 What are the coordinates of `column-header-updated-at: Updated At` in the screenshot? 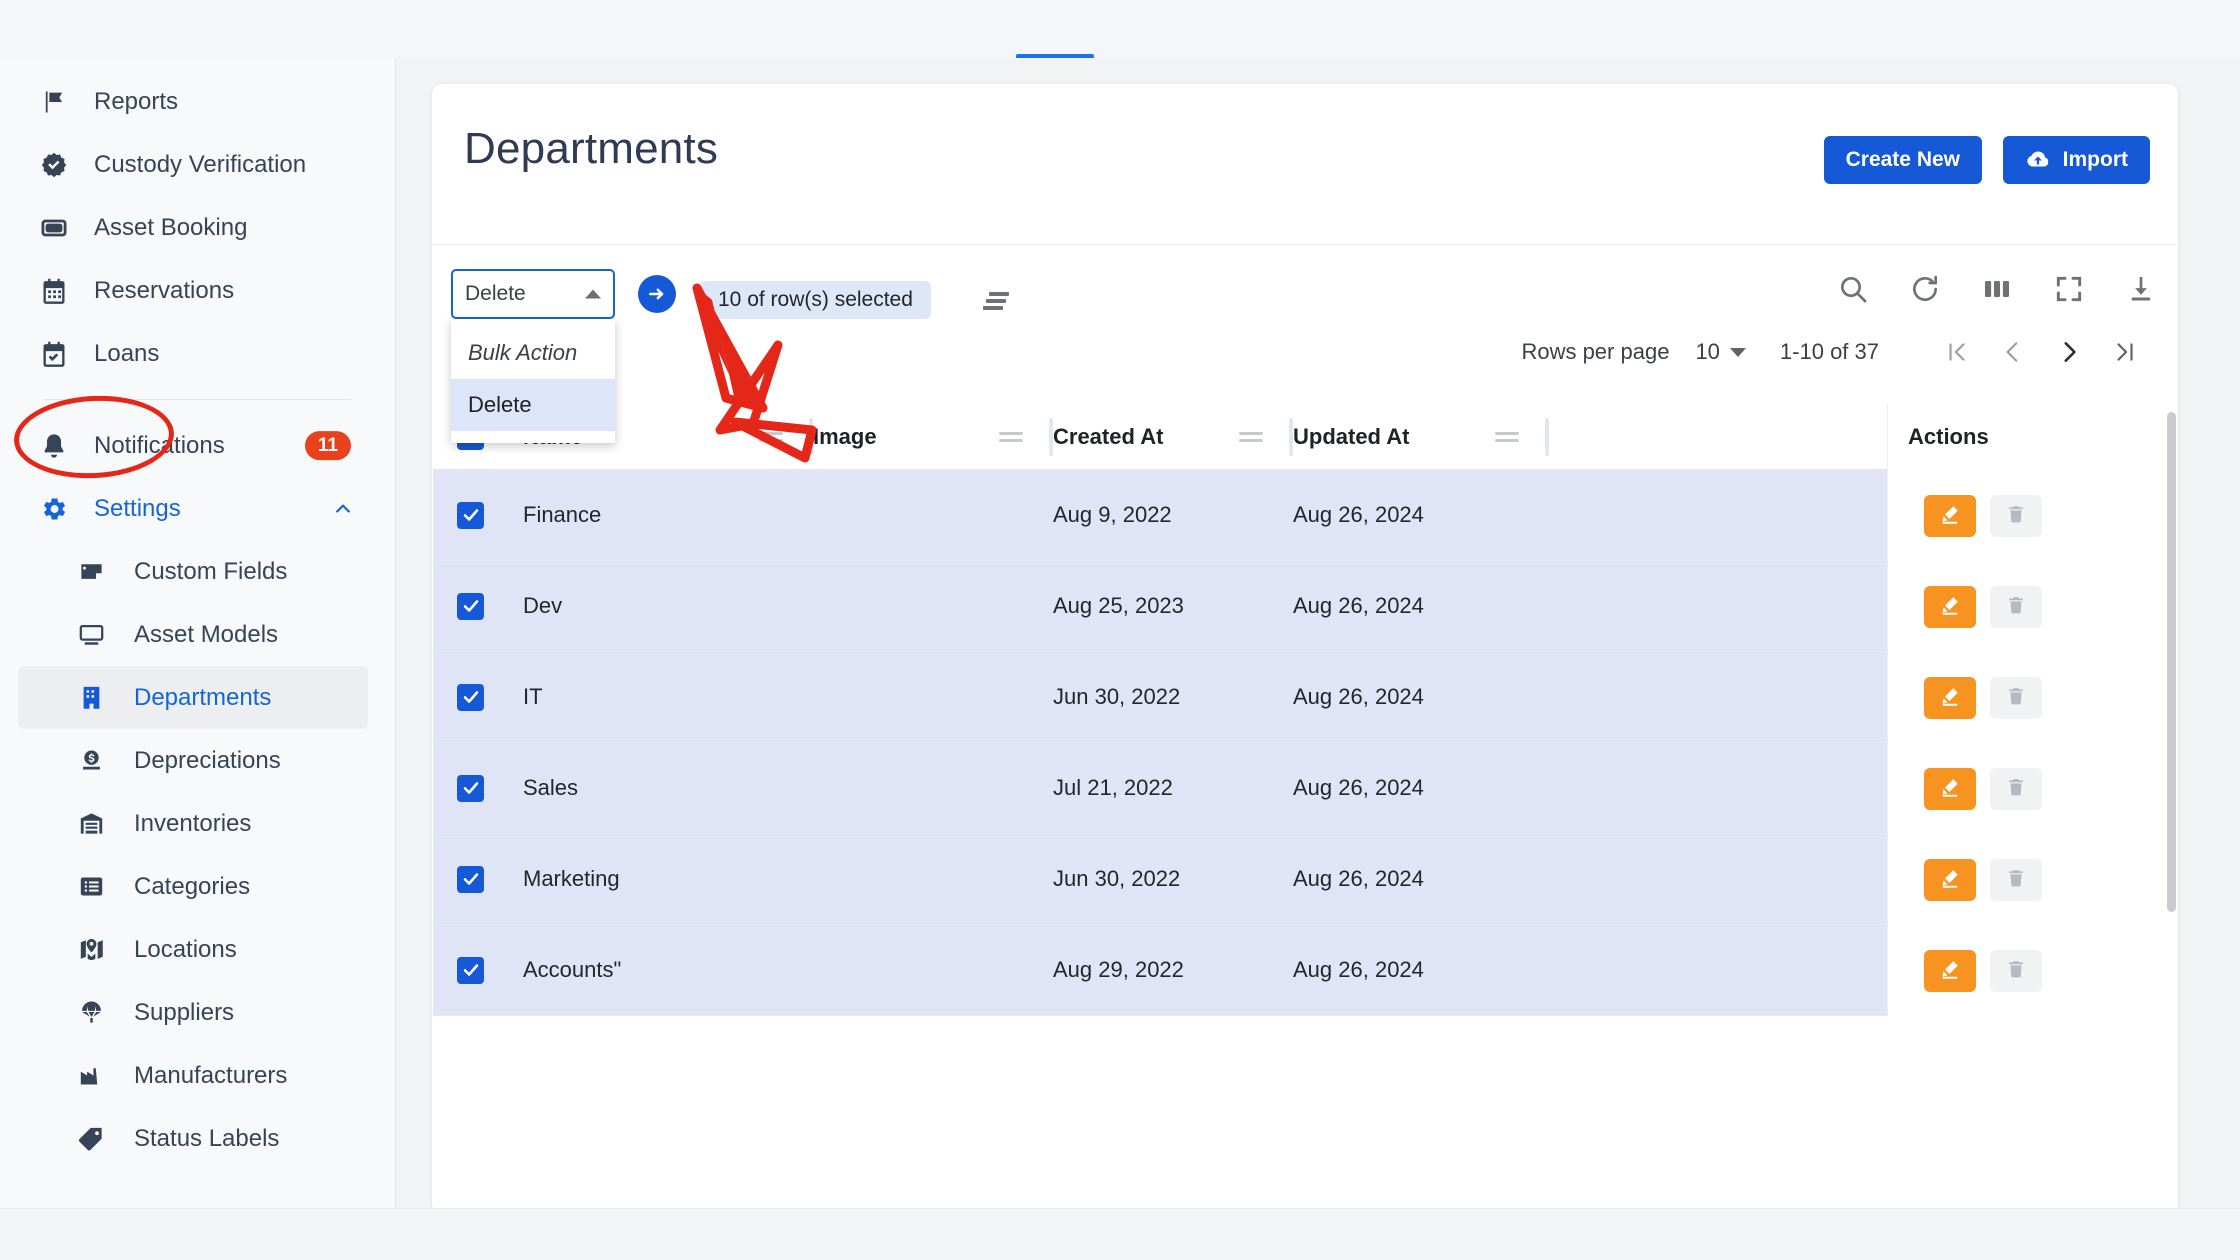 It's located at (1421, 437).